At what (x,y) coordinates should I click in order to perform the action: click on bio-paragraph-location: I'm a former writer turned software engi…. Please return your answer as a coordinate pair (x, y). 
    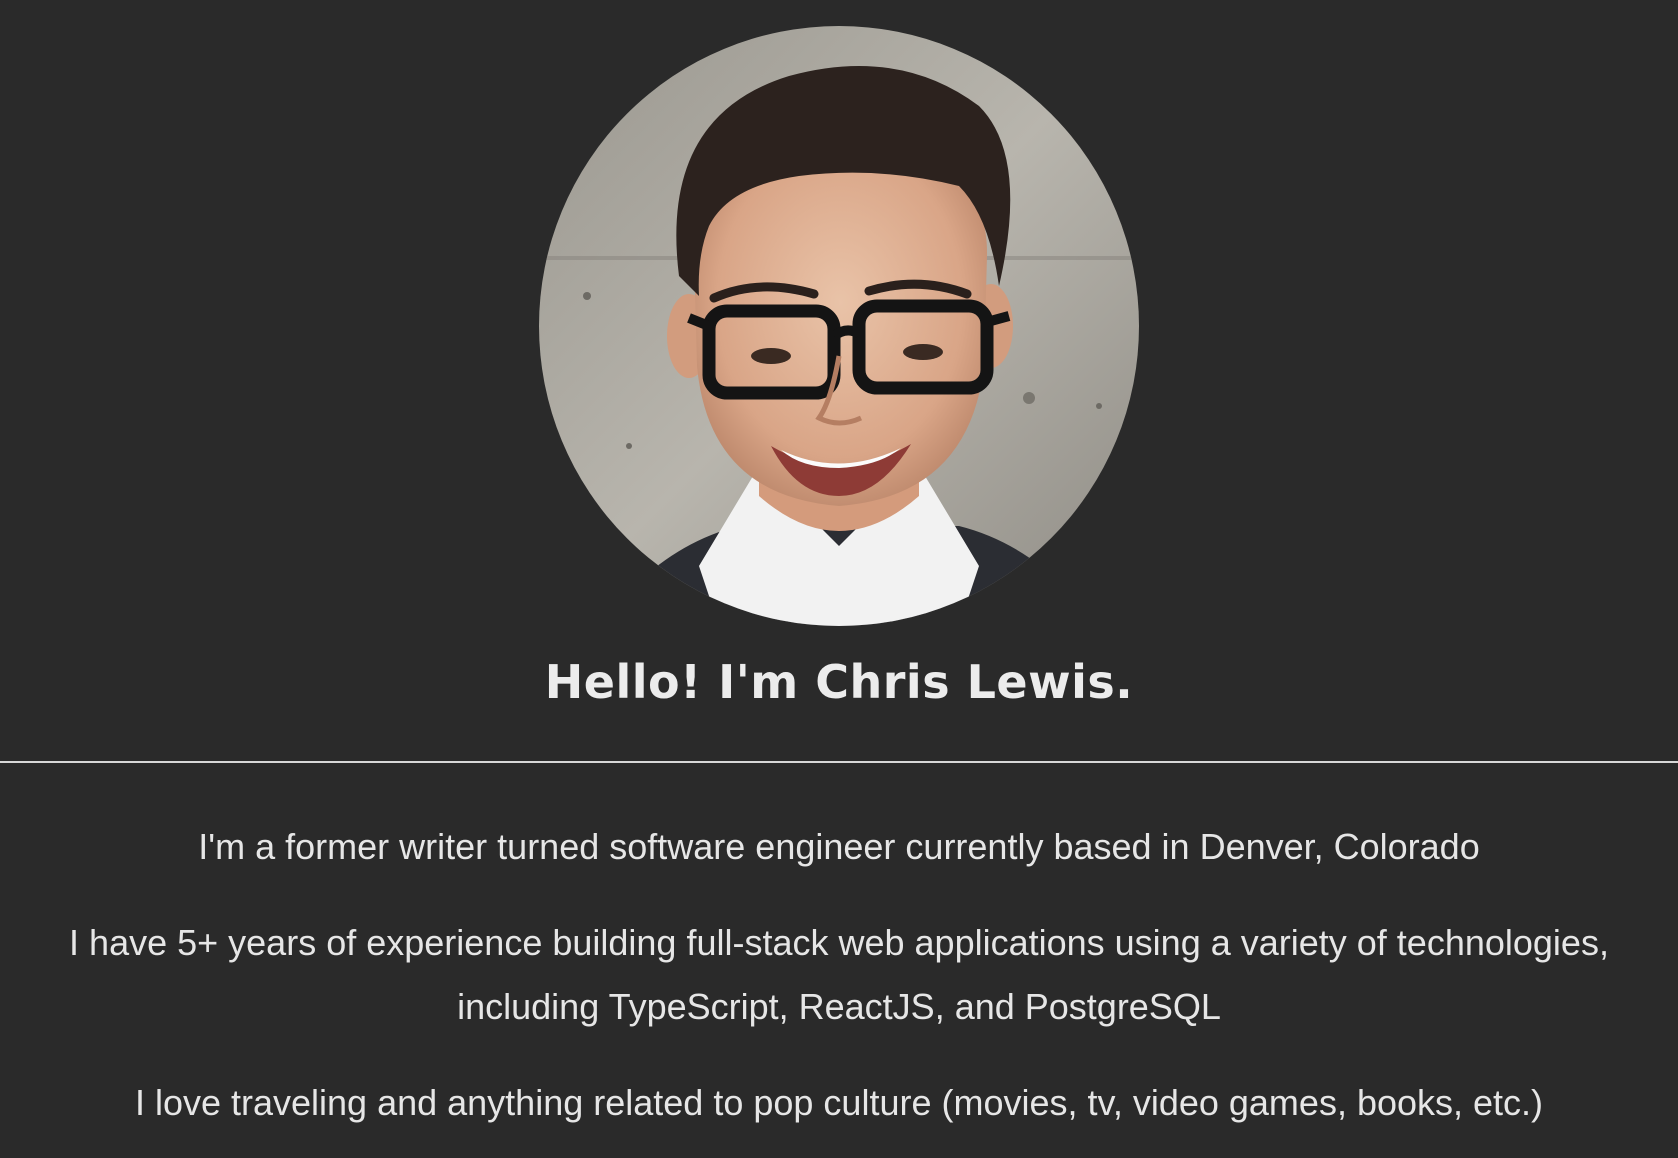
    Looking at the image, I should click on (839, 846).